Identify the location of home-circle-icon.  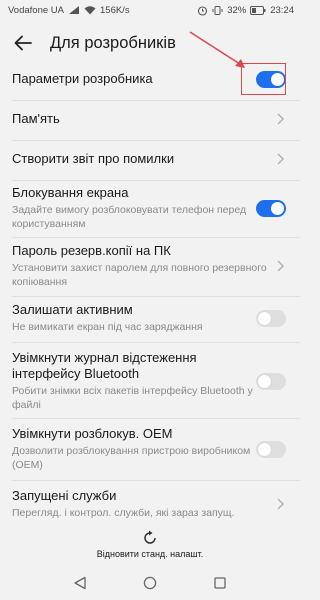
(150, 583).